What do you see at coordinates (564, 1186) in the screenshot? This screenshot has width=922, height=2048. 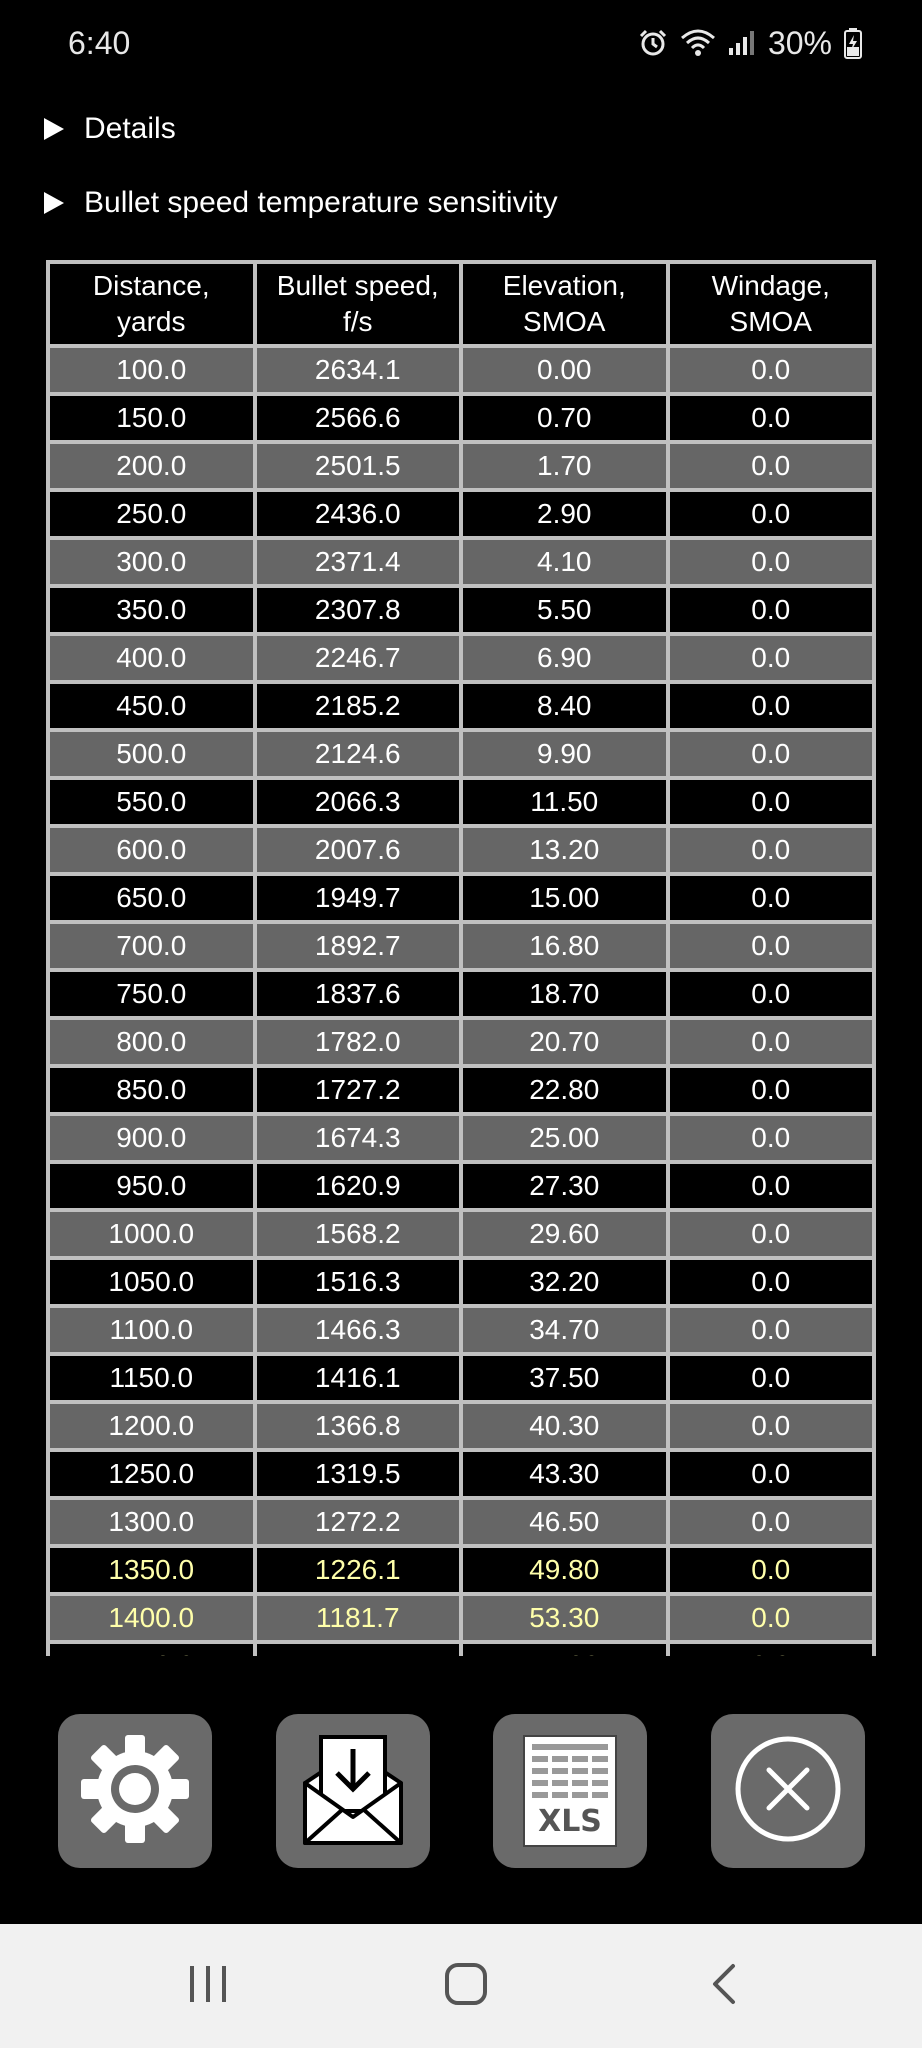 I see `cell-elevation: 27.30` at bounding box center [564, 1186].